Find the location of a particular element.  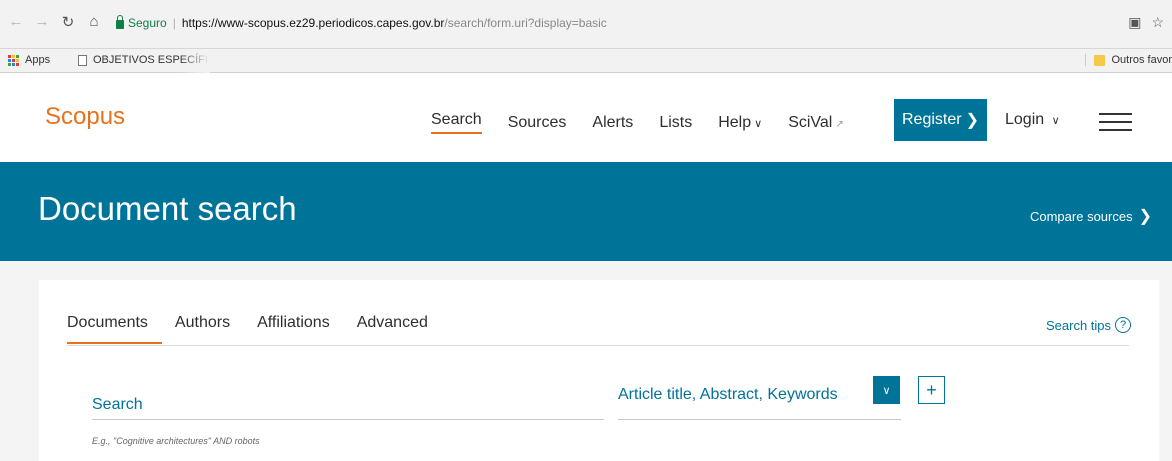

search-tabs: Documents Authors Affiliations Advanced is located at coordinates (261, 329).